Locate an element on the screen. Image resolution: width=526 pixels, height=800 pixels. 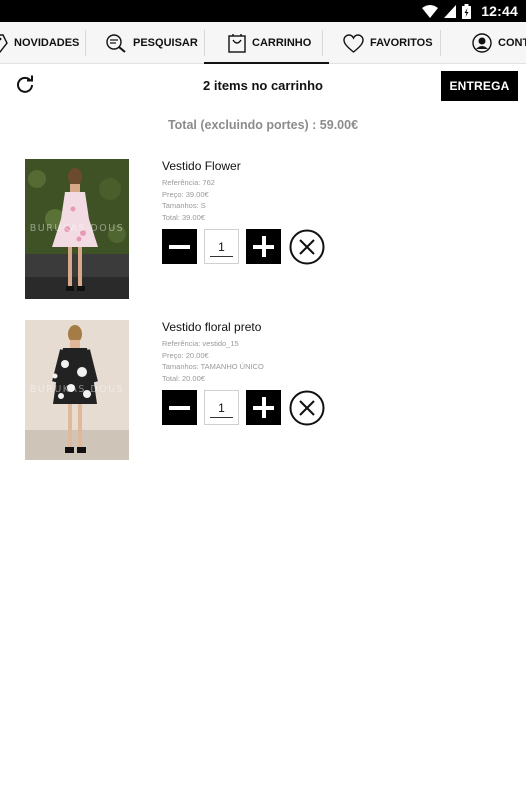
item-sizes: Tamanhos: TAMANHO ÚNICO is located at coordinates (213, 366).